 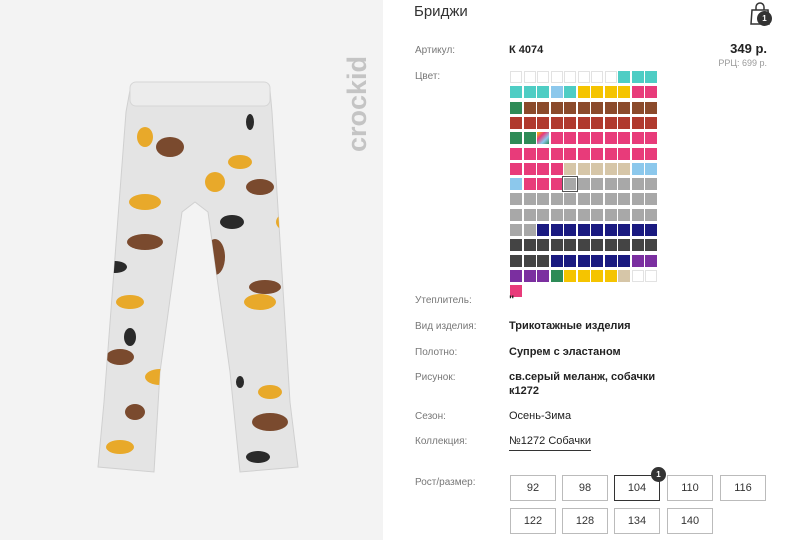 I want to click on size-option-122: 122, so click(x=533, y=521).